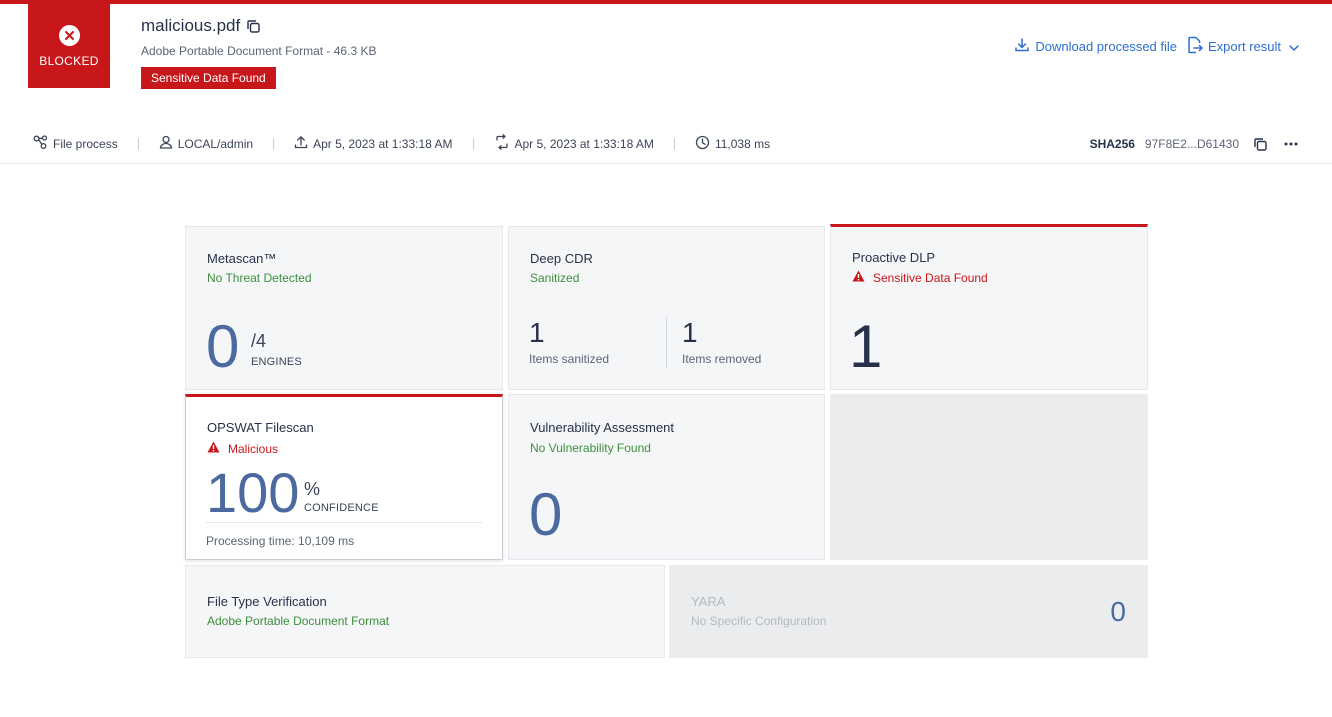  I want to click on meta-process: File process, so click(75, 143).